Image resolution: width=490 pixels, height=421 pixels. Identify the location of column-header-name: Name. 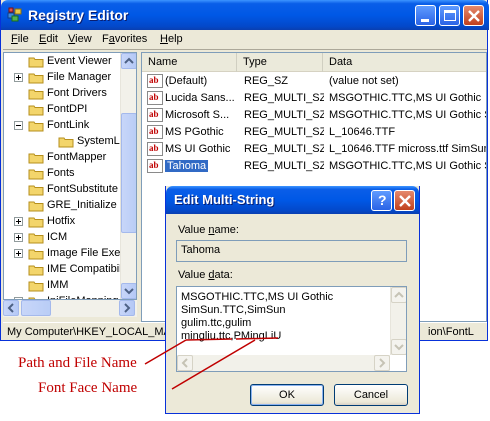
(189, 62).